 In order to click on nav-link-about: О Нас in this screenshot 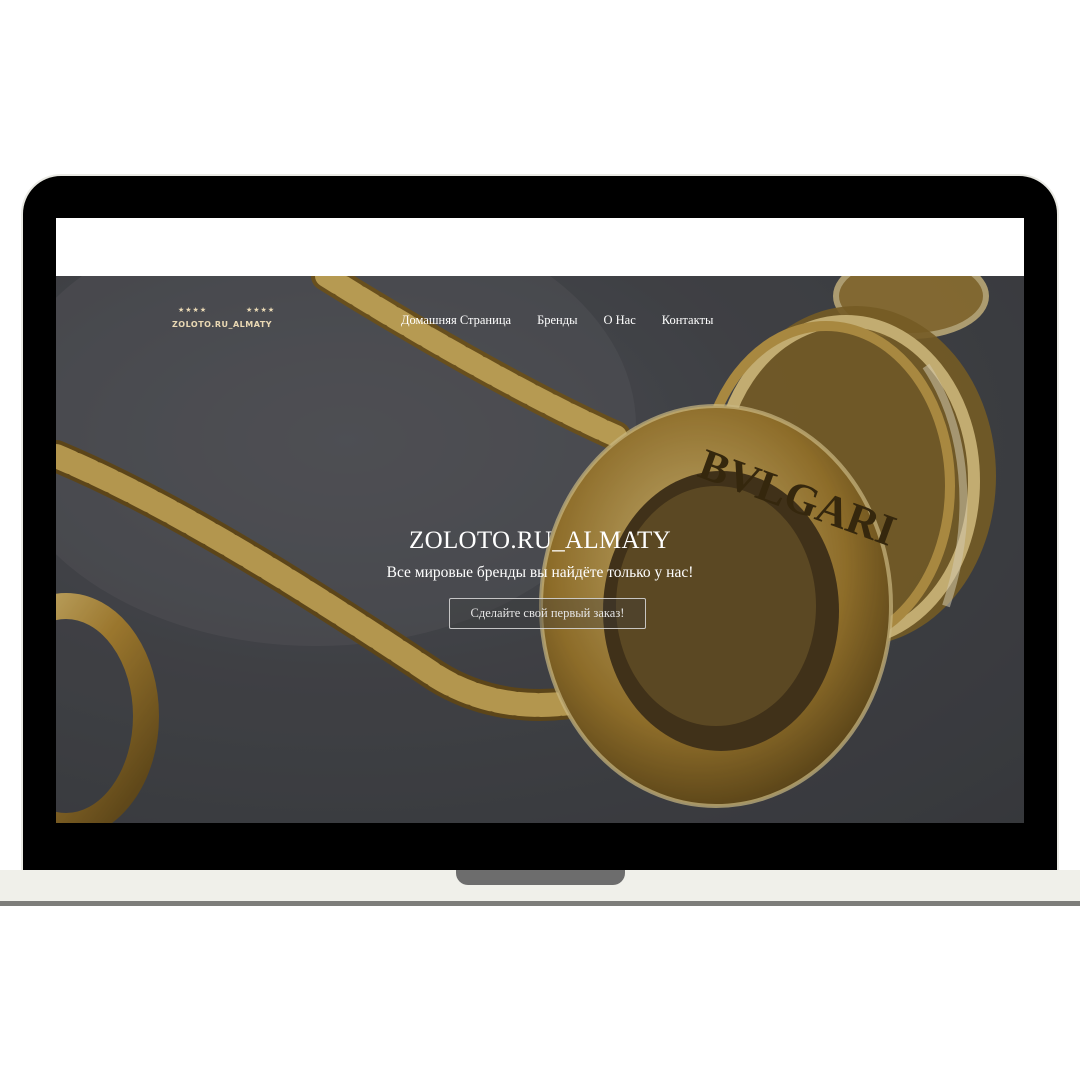, I will do `click(620, 320)`.